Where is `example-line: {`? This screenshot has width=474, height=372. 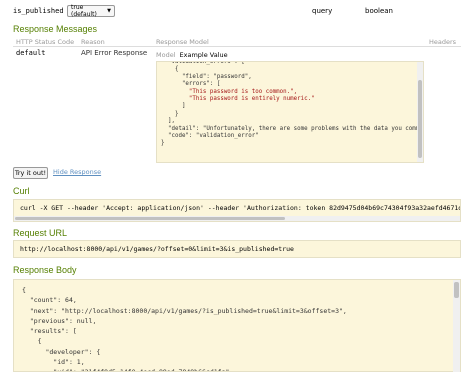
example-line: { is located at coordinates (170, 69).